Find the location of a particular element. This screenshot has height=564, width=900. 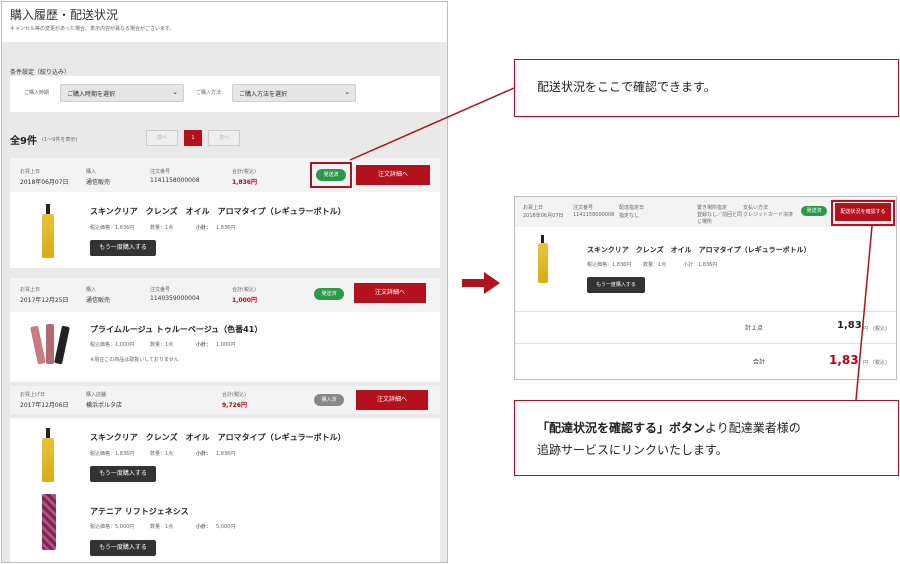

callout-top: 配送状況をここで確認できます。 is located at coordinates (706, 88).